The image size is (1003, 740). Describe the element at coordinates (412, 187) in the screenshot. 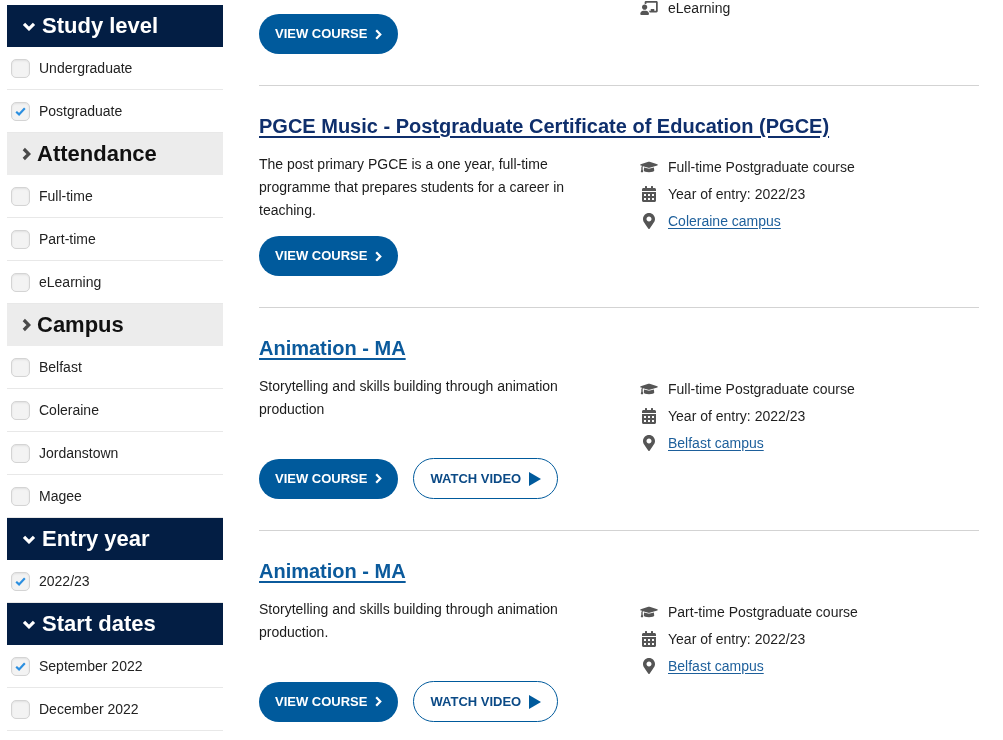

I see `course-description: The post primary PGCE is a one year, full-time programme that prepares students for a career in teaching.` at that location.